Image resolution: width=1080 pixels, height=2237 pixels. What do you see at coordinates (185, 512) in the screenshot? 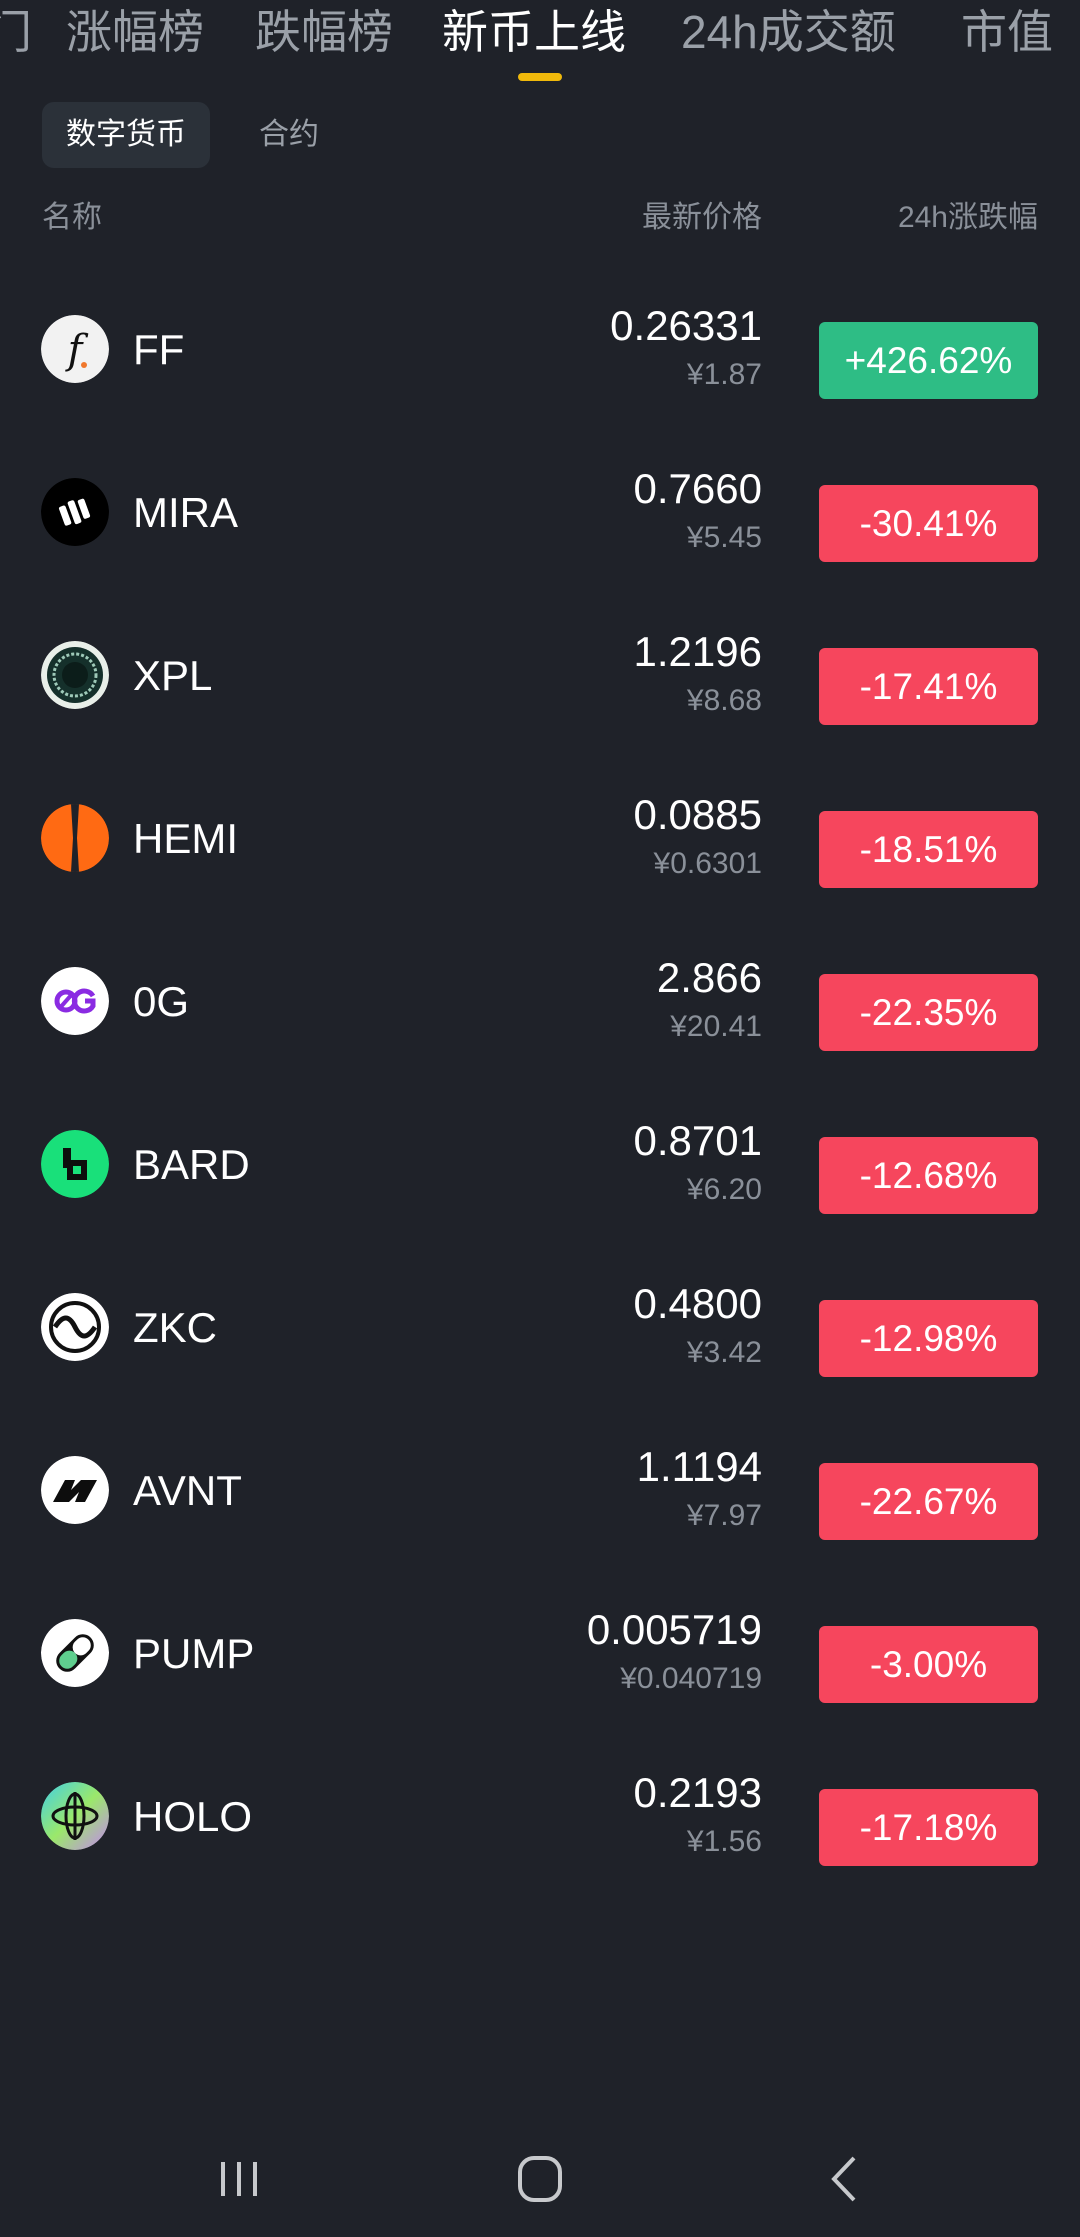
I see `coin-symbol: MIRA` at bounding box center [185, 512].